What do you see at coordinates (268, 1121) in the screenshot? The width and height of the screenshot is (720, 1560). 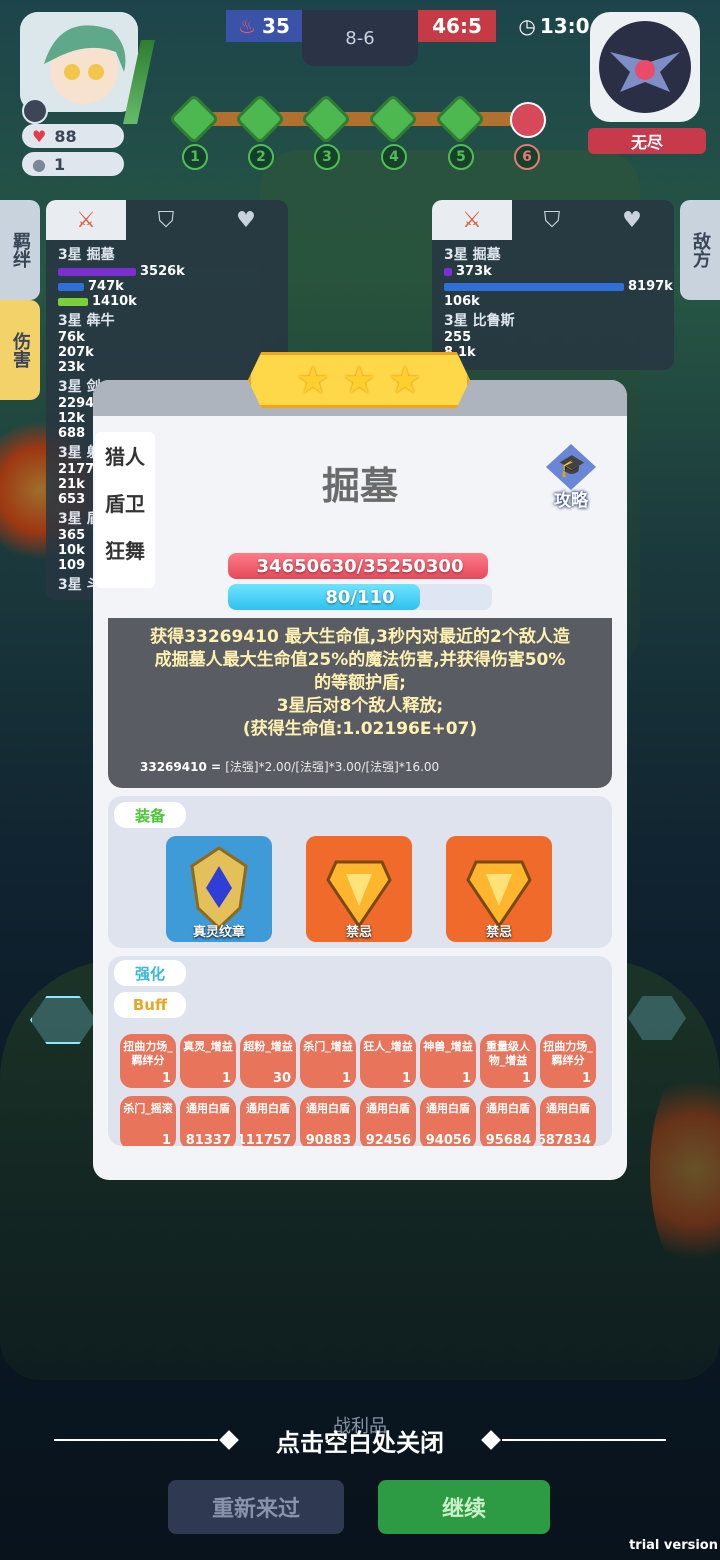 I see `buff-chip: 通用白盾 111757` at bounding box center [268, 1121].